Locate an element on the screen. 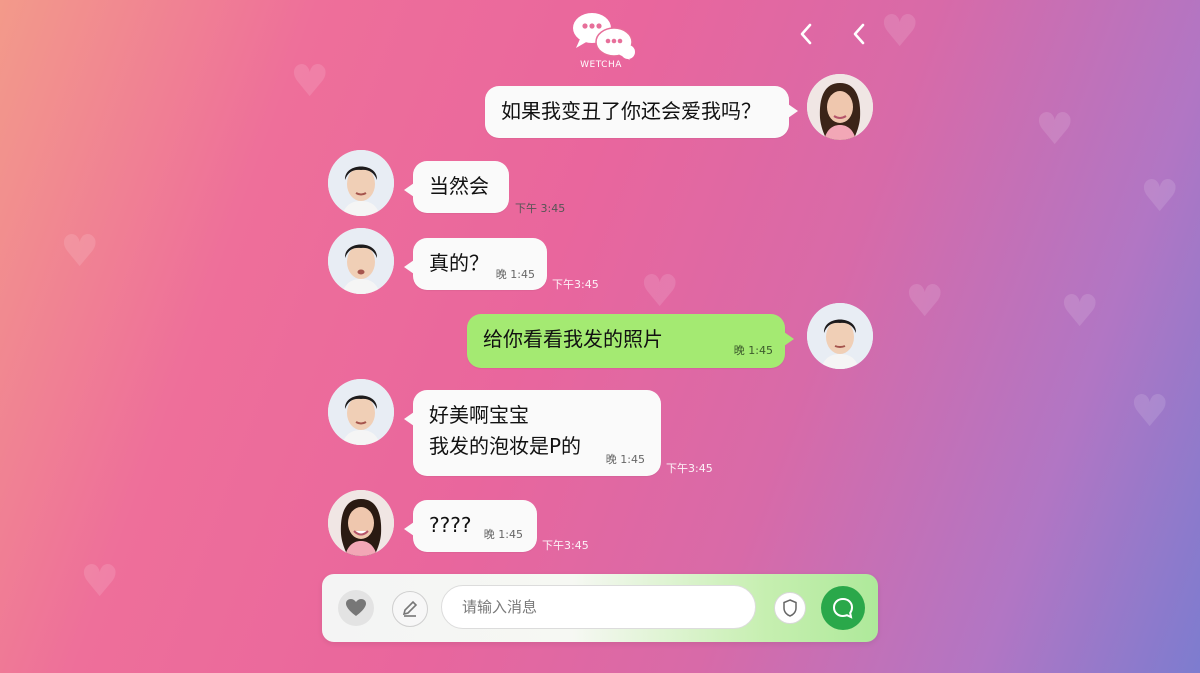 This screenshot has height=673, width=1200. send-icon is located at coordinates (843, 608).